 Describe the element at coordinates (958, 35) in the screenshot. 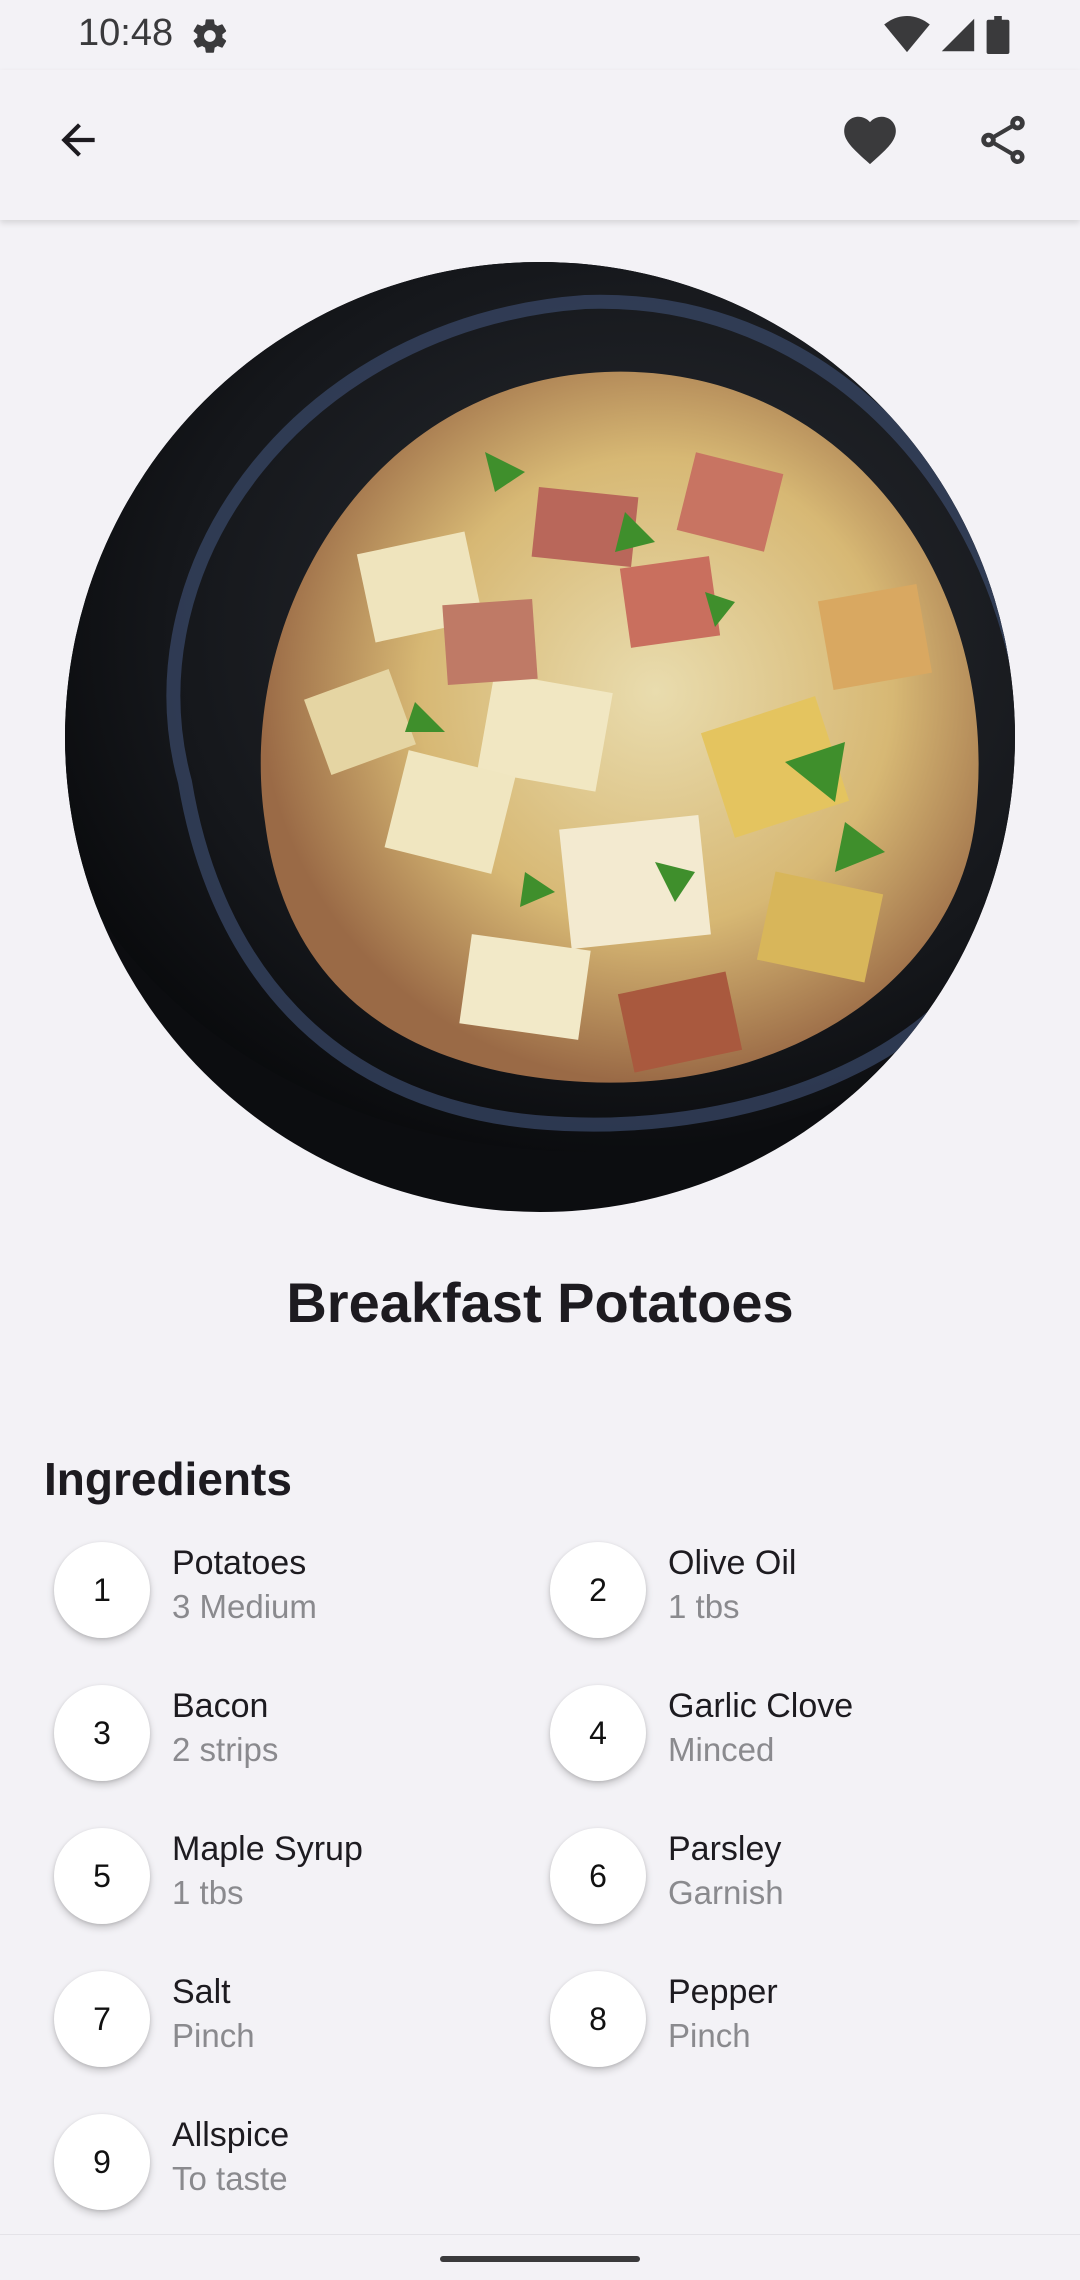

I see `signal-icon` at that location.